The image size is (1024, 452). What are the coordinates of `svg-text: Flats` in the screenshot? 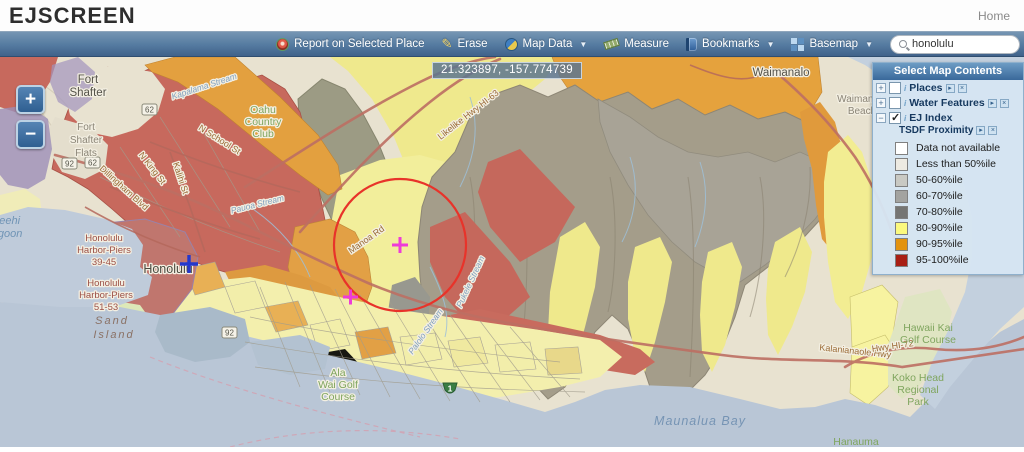 It's located at (86, 153).